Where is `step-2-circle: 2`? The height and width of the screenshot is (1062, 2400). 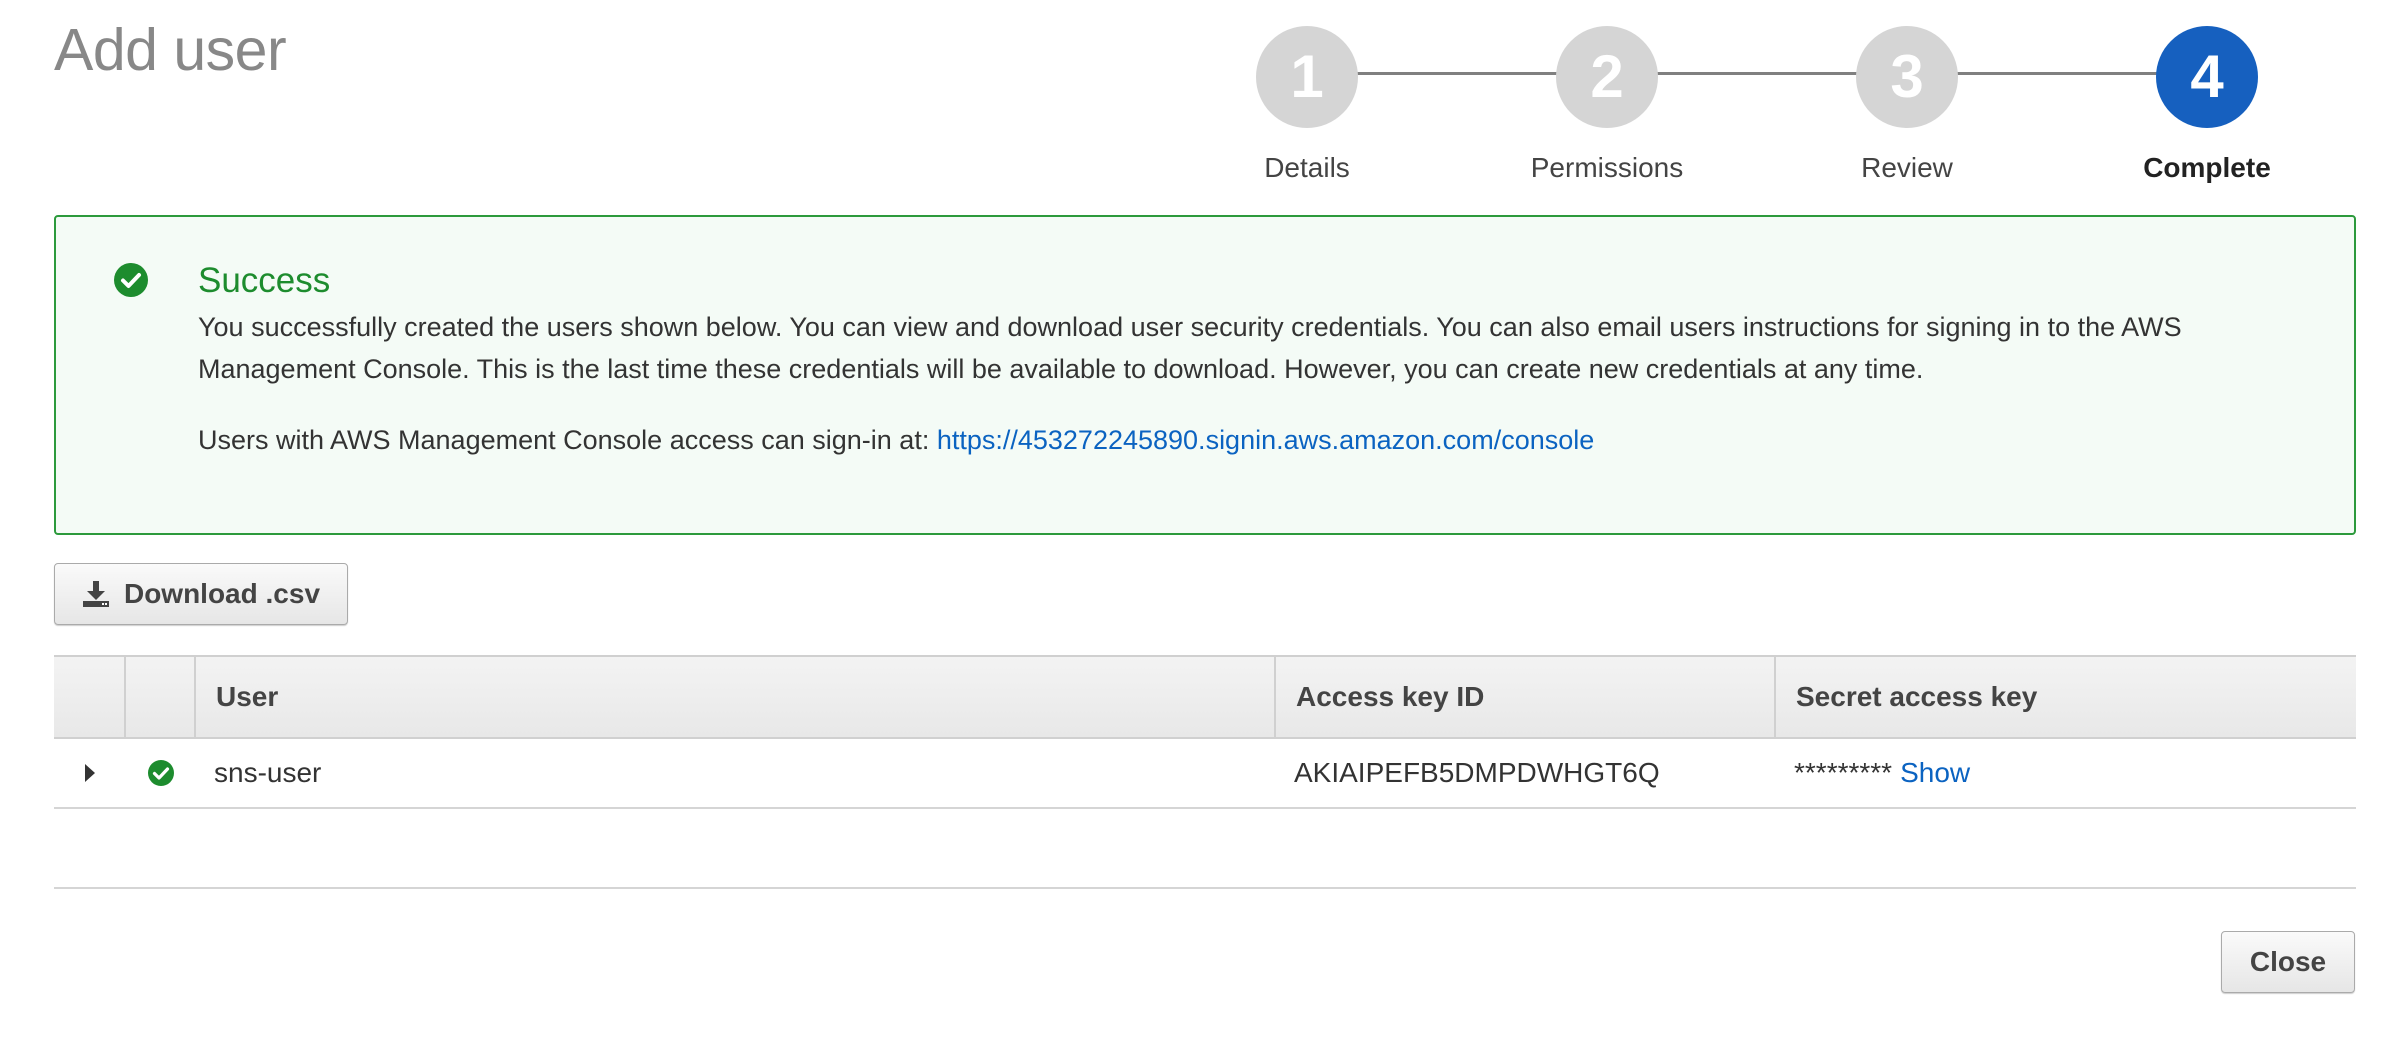
step-2-circle: 2 is located at coordinates (1607, 77).